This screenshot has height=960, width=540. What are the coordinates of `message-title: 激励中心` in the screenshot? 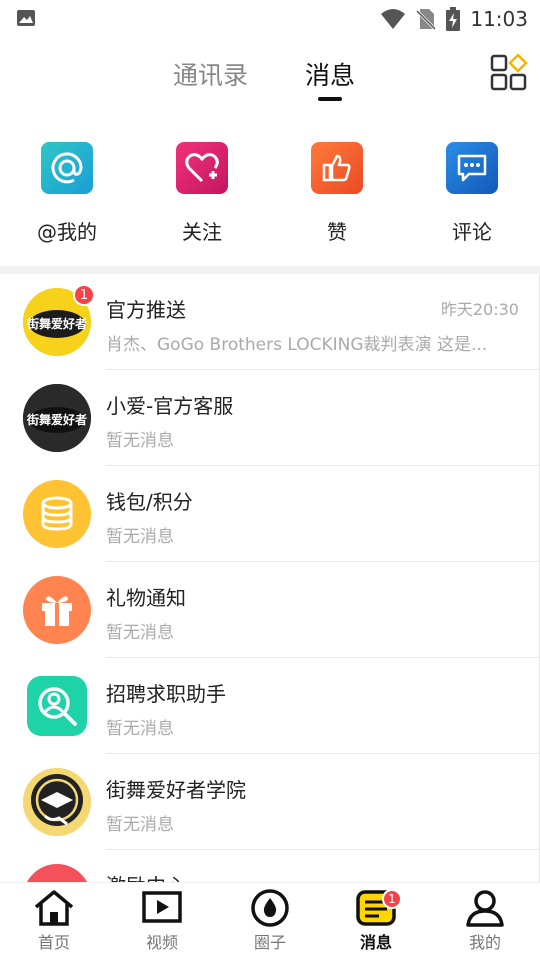 It's located at (146, 876).